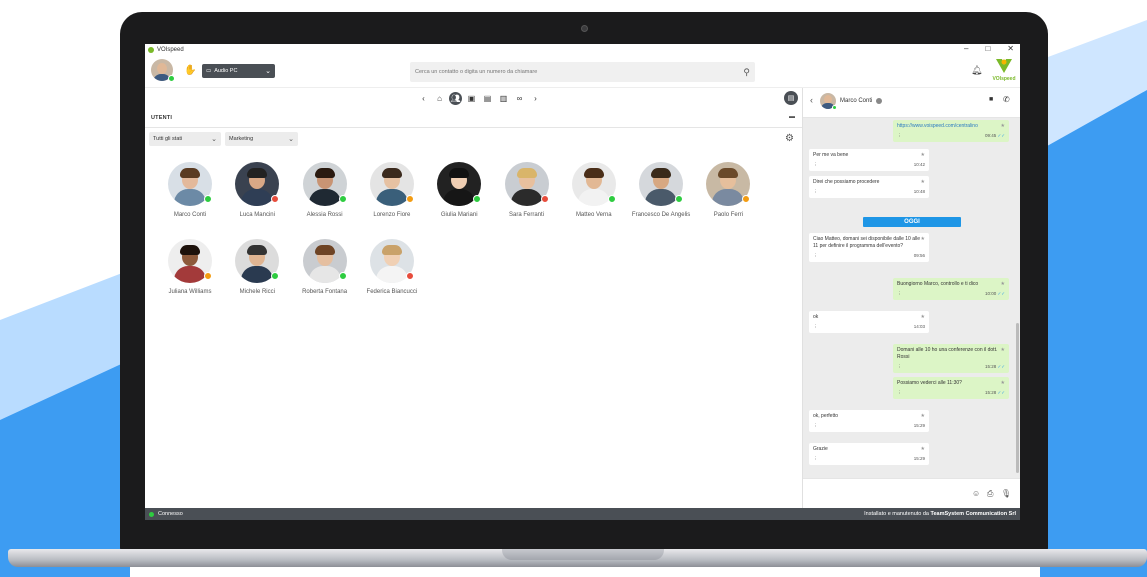 The height and width of the screenshot is (577, 1147). What do you see at coordinates (976, 70) in the screenshot?
I see `bell-icon: 🔔︎` at bounding box center [976, 70].